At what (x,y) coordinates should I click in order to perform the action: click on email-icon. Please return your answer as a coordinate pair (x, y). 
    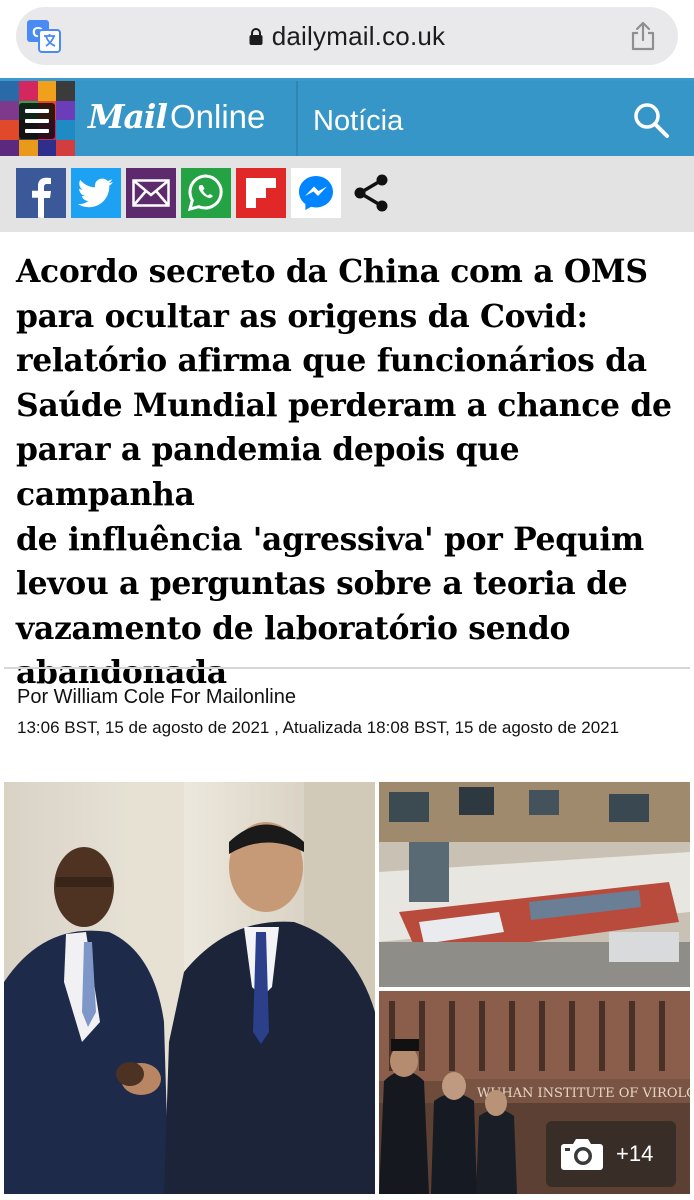
    Looking at the image, I should click on (151, 193).